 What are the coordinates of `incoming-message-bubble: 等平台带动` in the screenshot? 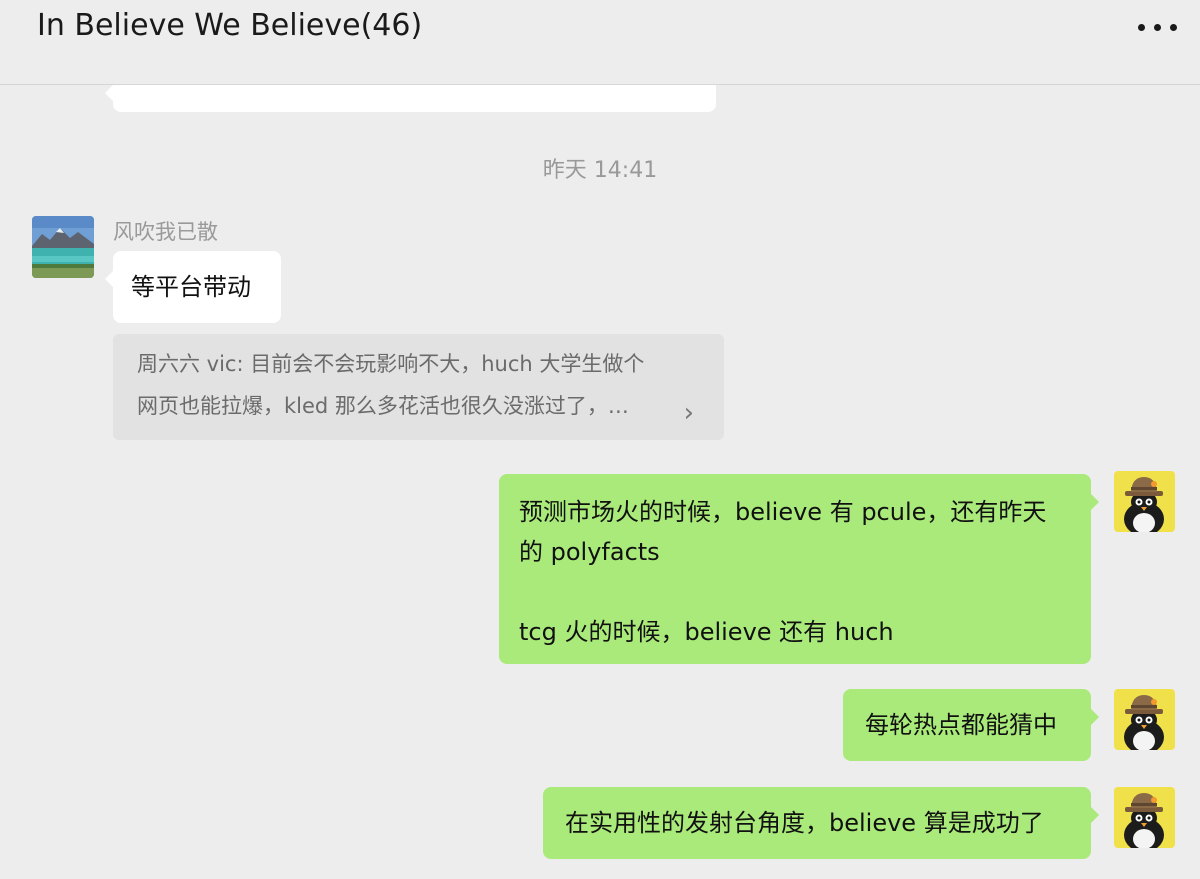 It's located at (193, 287).